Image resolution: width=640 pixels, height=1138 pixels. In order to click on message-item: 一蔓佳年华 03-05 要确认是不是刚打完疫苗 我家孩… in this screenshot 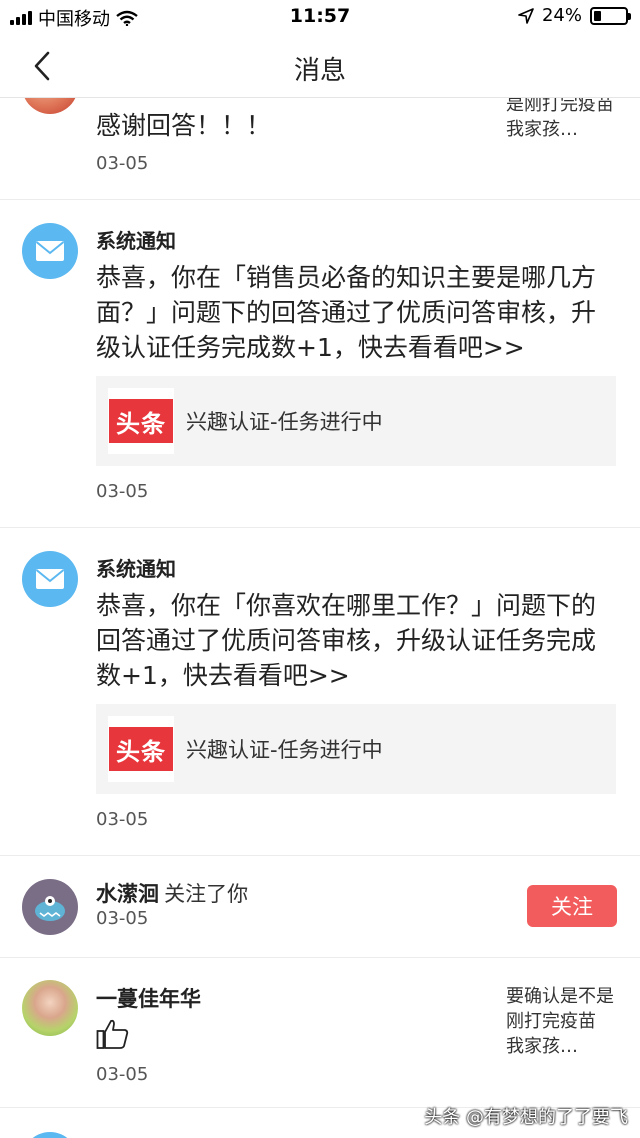, I will do `click(320, 1033)`.